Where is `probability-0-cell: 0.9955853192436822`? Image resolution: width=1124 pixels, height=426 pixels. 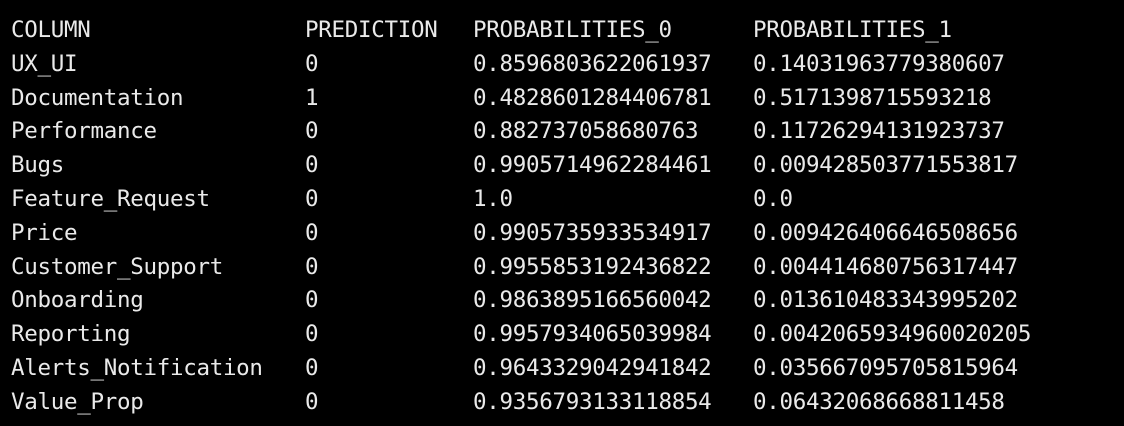
probability-0-cell: 0.9955853192436822 is located at coordinates (592, 266).